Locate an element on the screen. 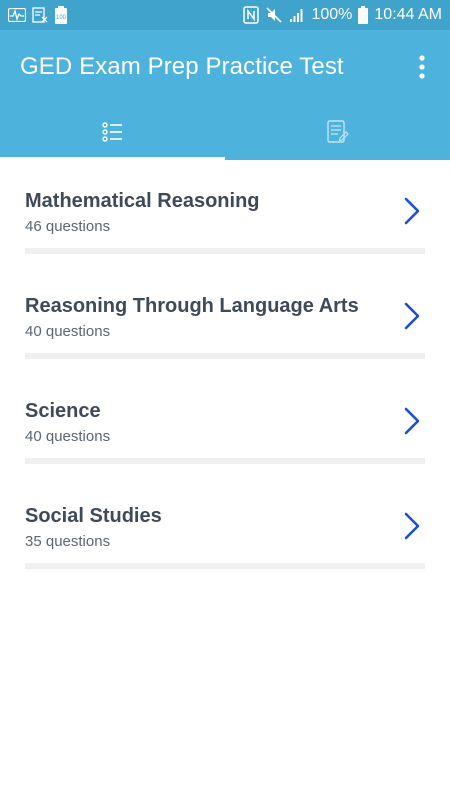 This screenshot has width=450, height=800. mute-icon is located at coordinates (274, 15).